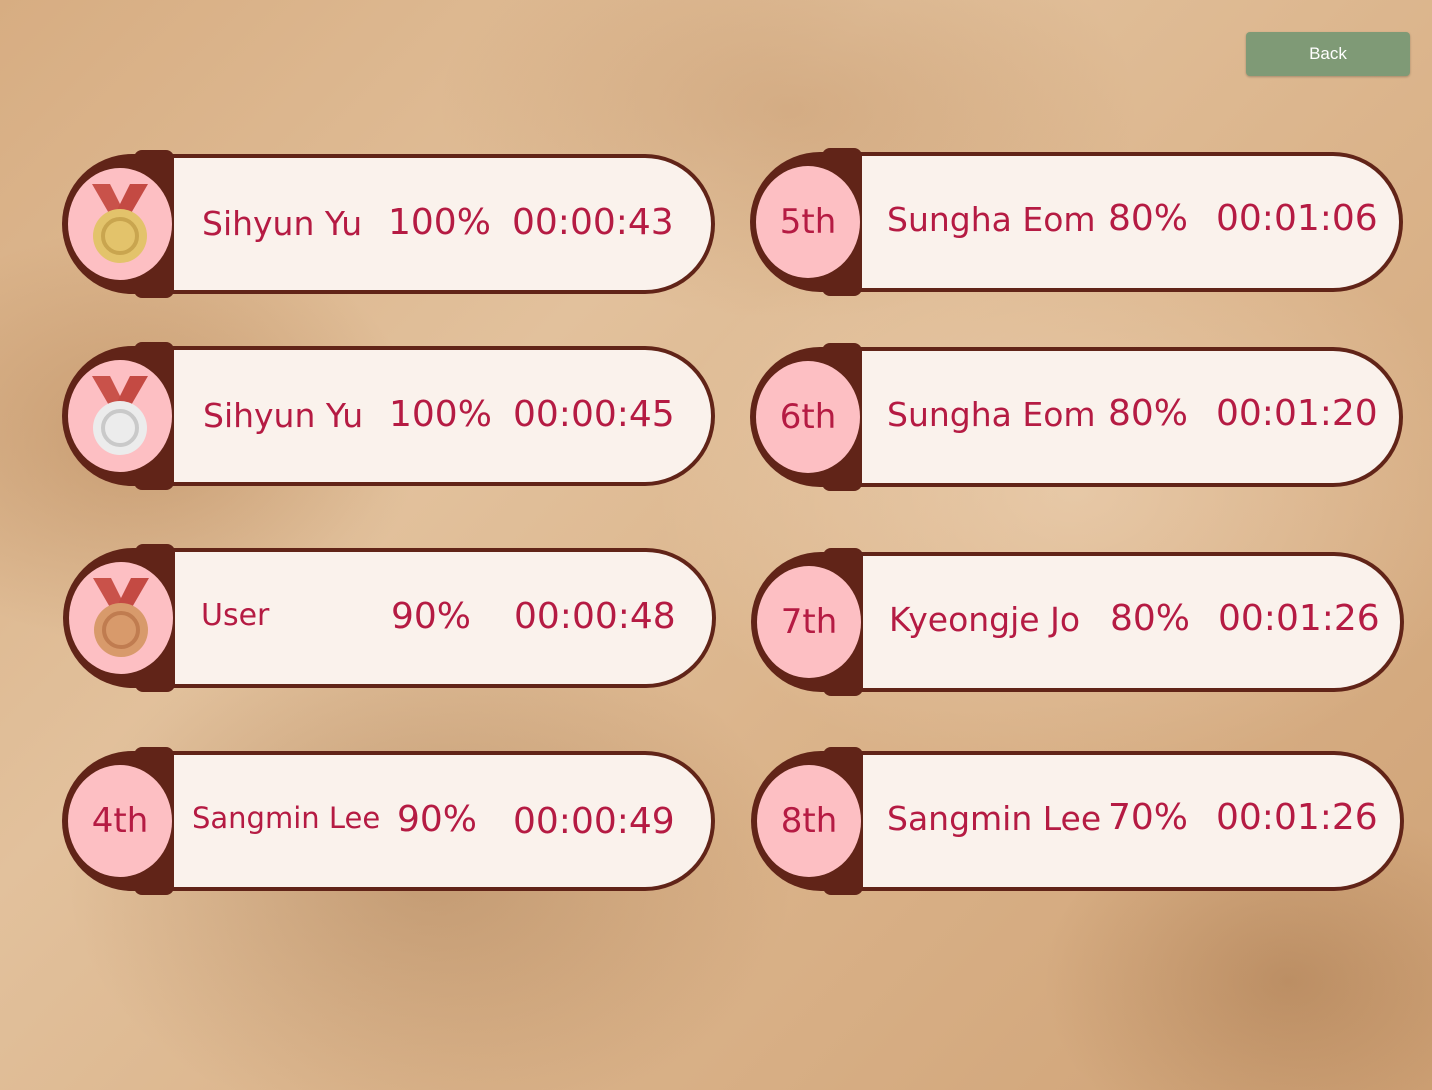 The image size is (1432, 1090). Describe the element at coordinates (809, 821) in the screenshot. I see `rank-badge: 8th` at that location.